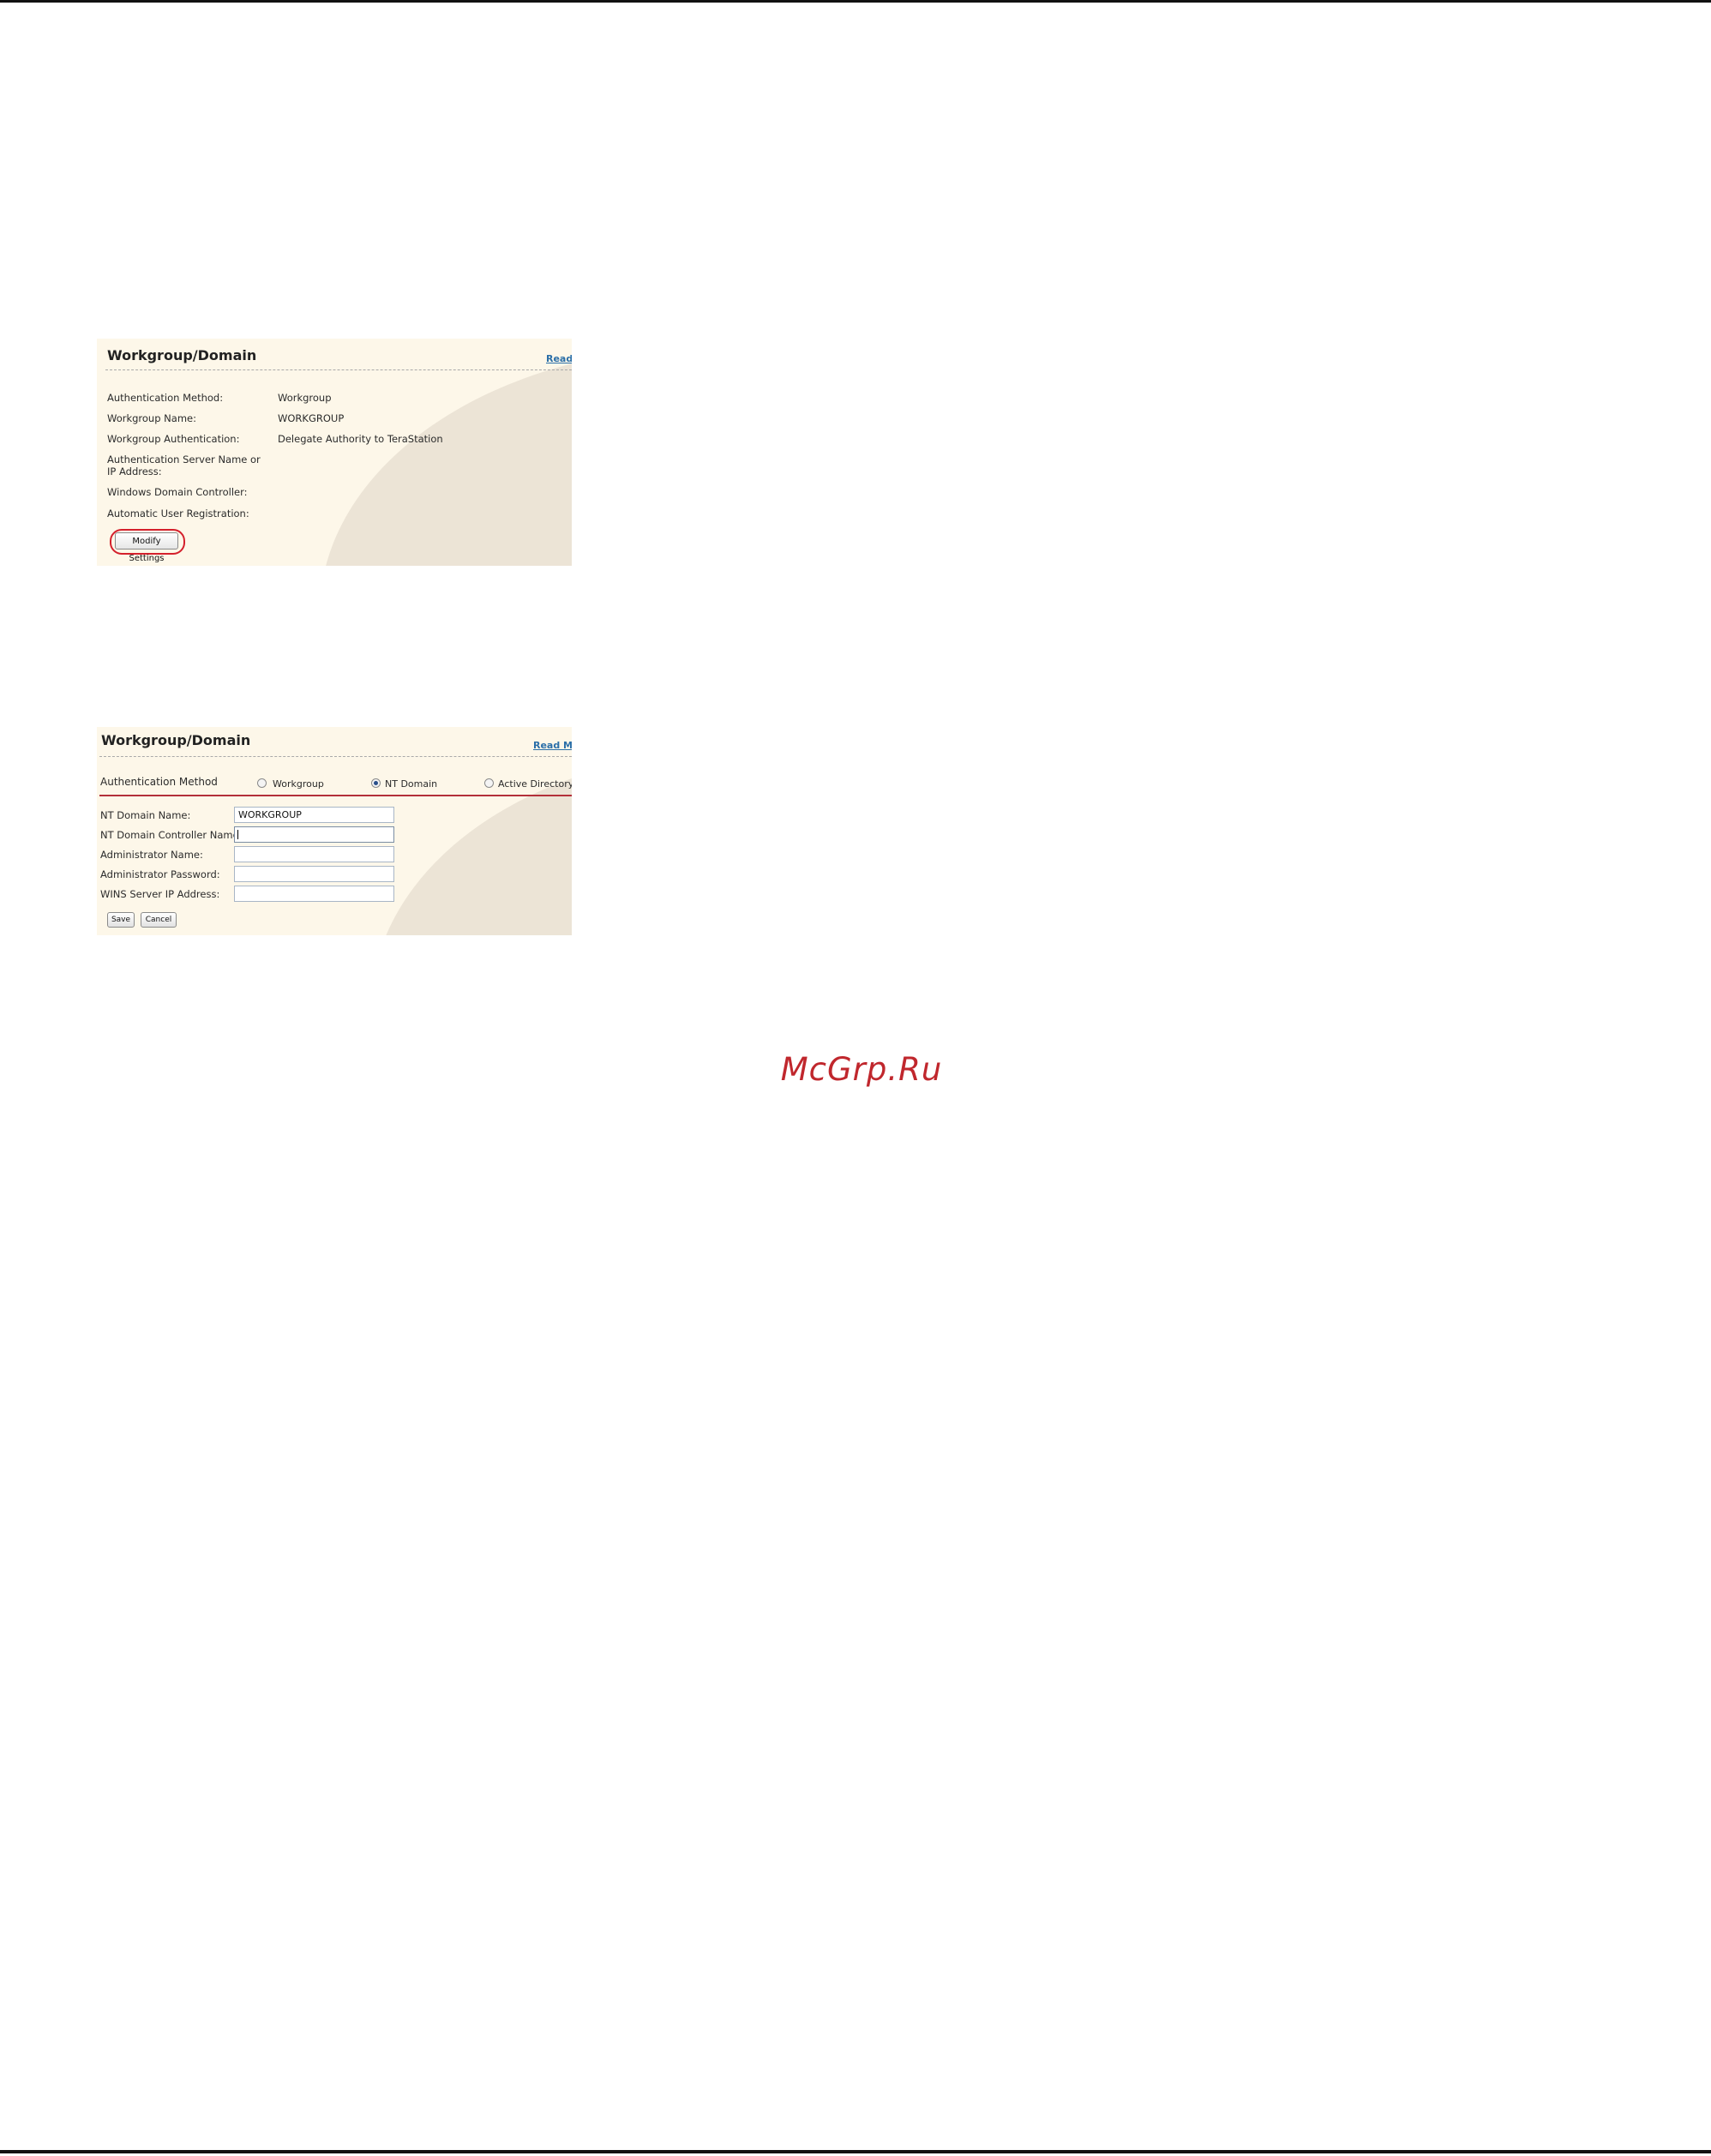 The height and width of the screenshot is (2156, 1711). Describe the element at coordinates (376, 783) in the screenshot. I see `nt-domain-radio` at that location.